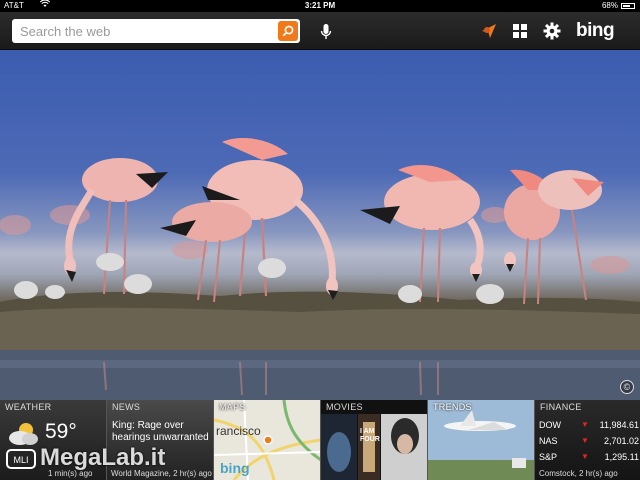  Describe the element at coordinates (23, 434) in the screenshot. I see `weather-cloudy-icon` at that location.